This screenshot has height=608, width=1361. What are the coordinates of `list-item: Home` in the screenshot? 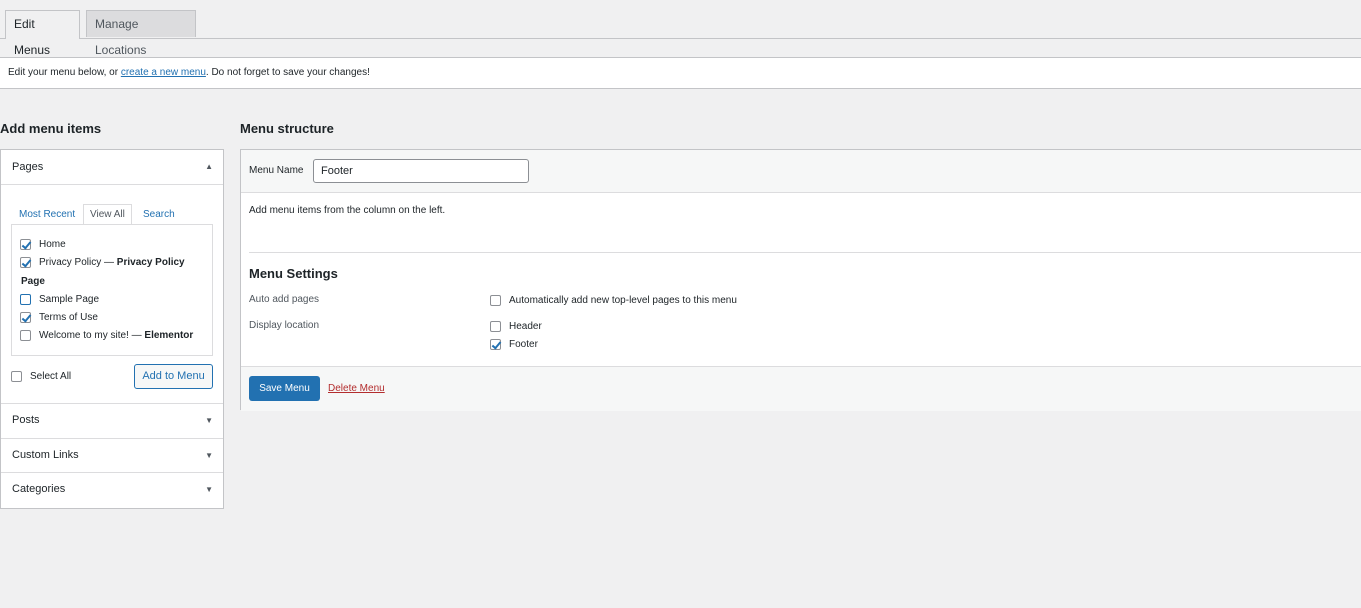 It's located at (43, 244).